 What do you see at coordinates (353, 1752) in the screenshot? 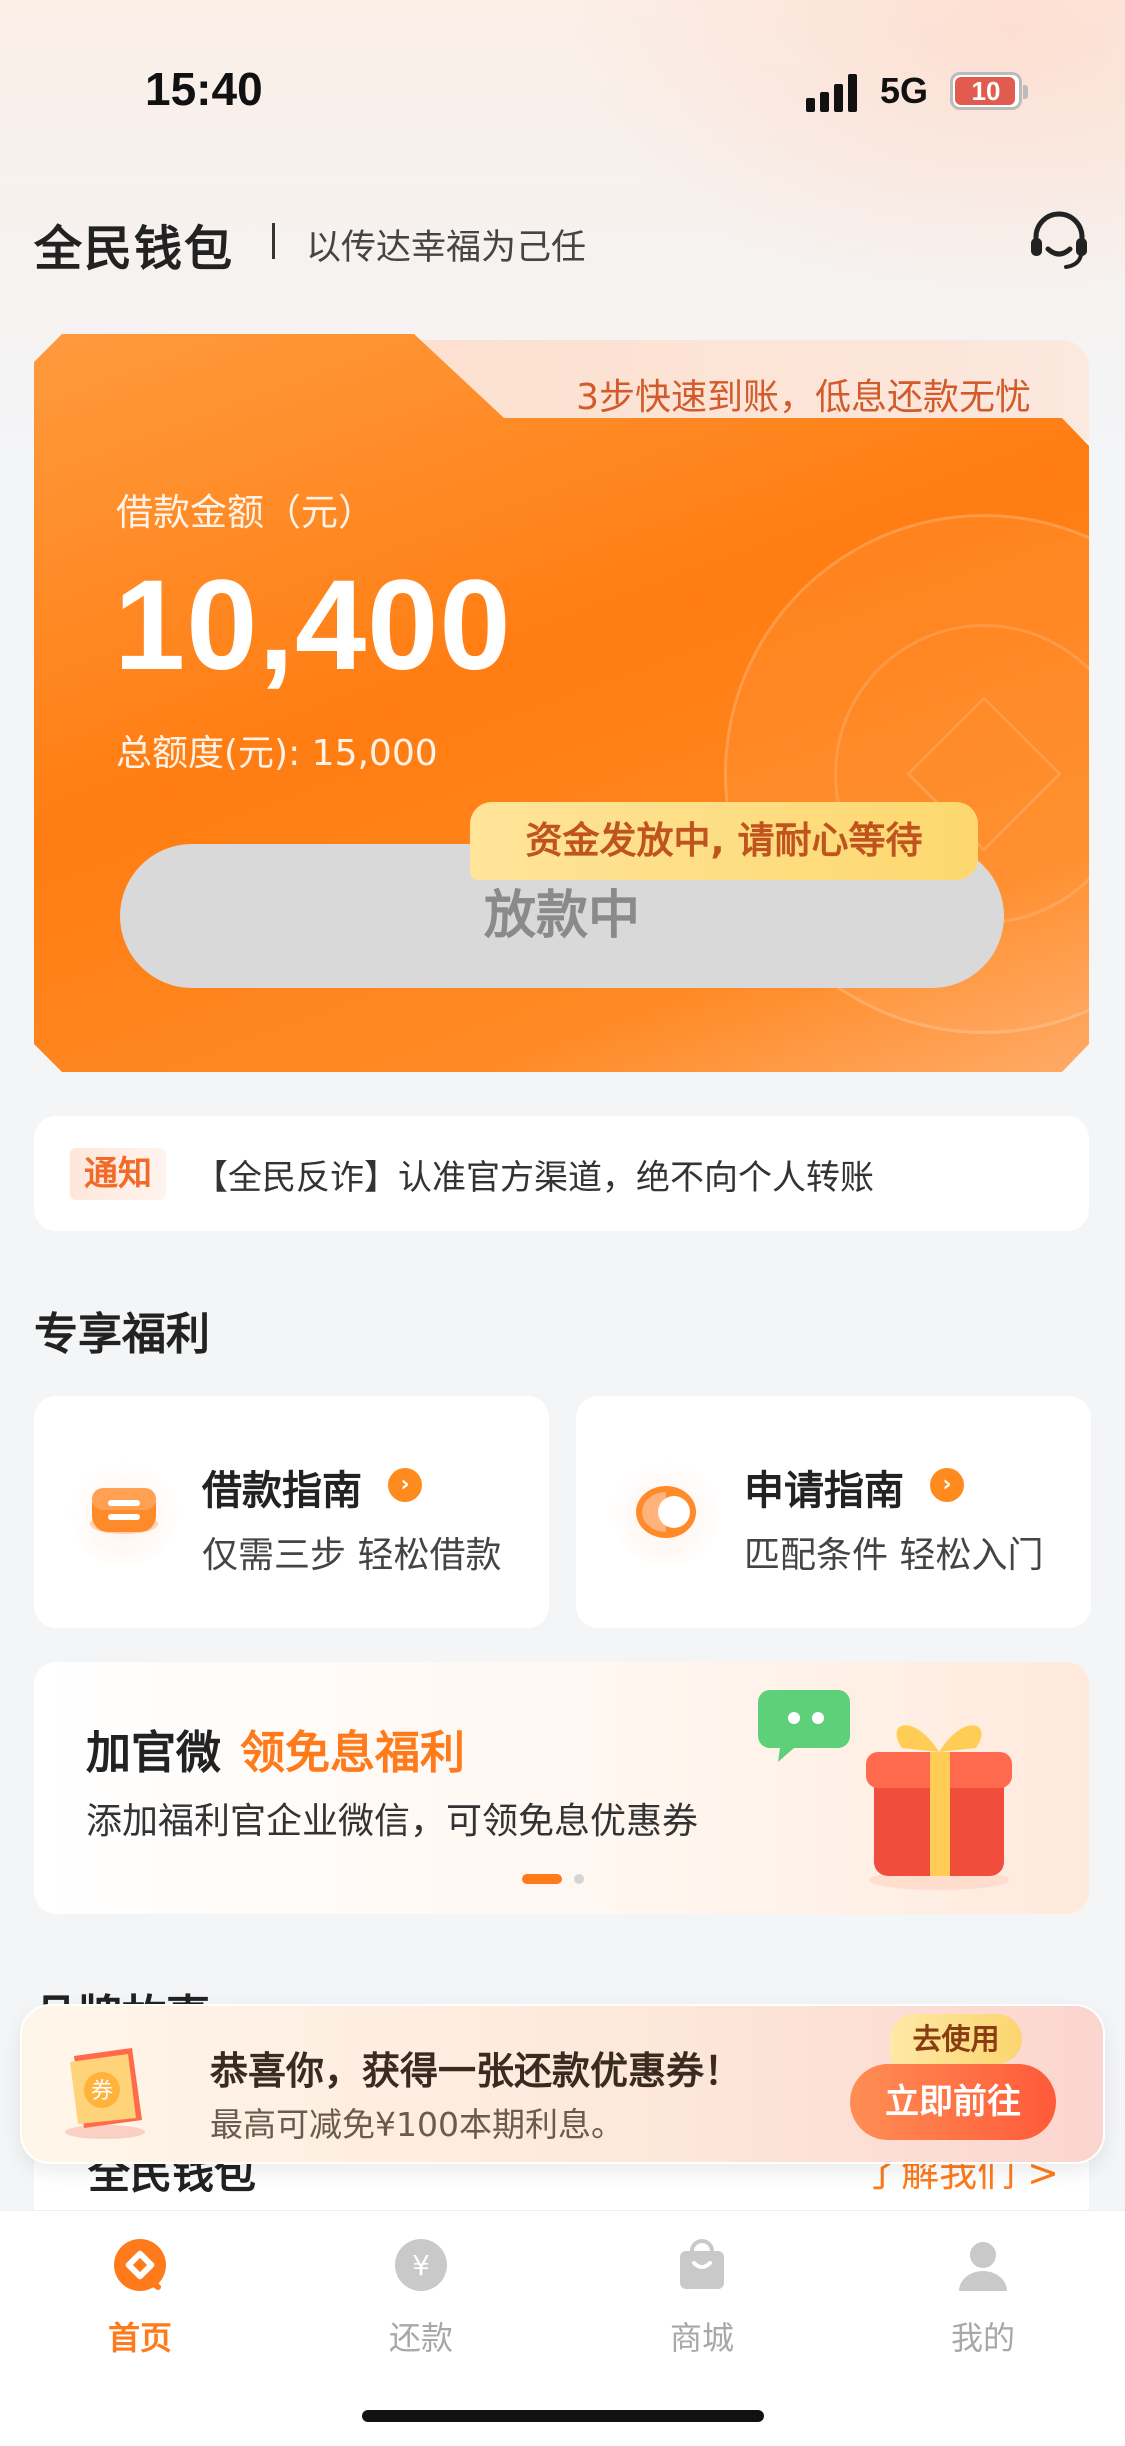
I see `banner-highlight: 领免息福利` at bounding box center [353, 1752].